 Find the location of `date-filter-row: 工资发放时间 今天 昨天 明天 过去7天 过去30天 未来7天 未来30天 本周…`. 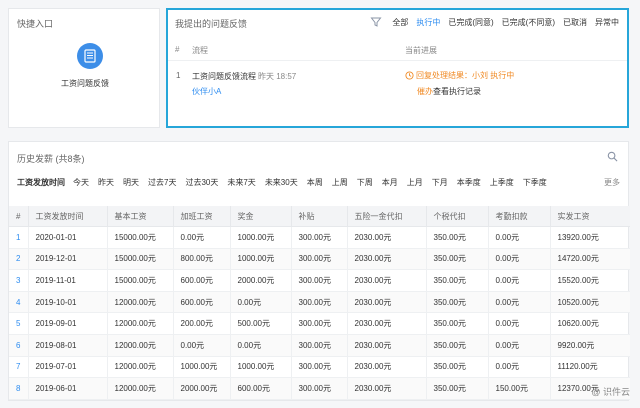

date-filter-row: 工资发放时间 今天 昨天 明天 过去7天 过去30天 未来7天 未来30天 本周… is located at coordinates (318, 182).